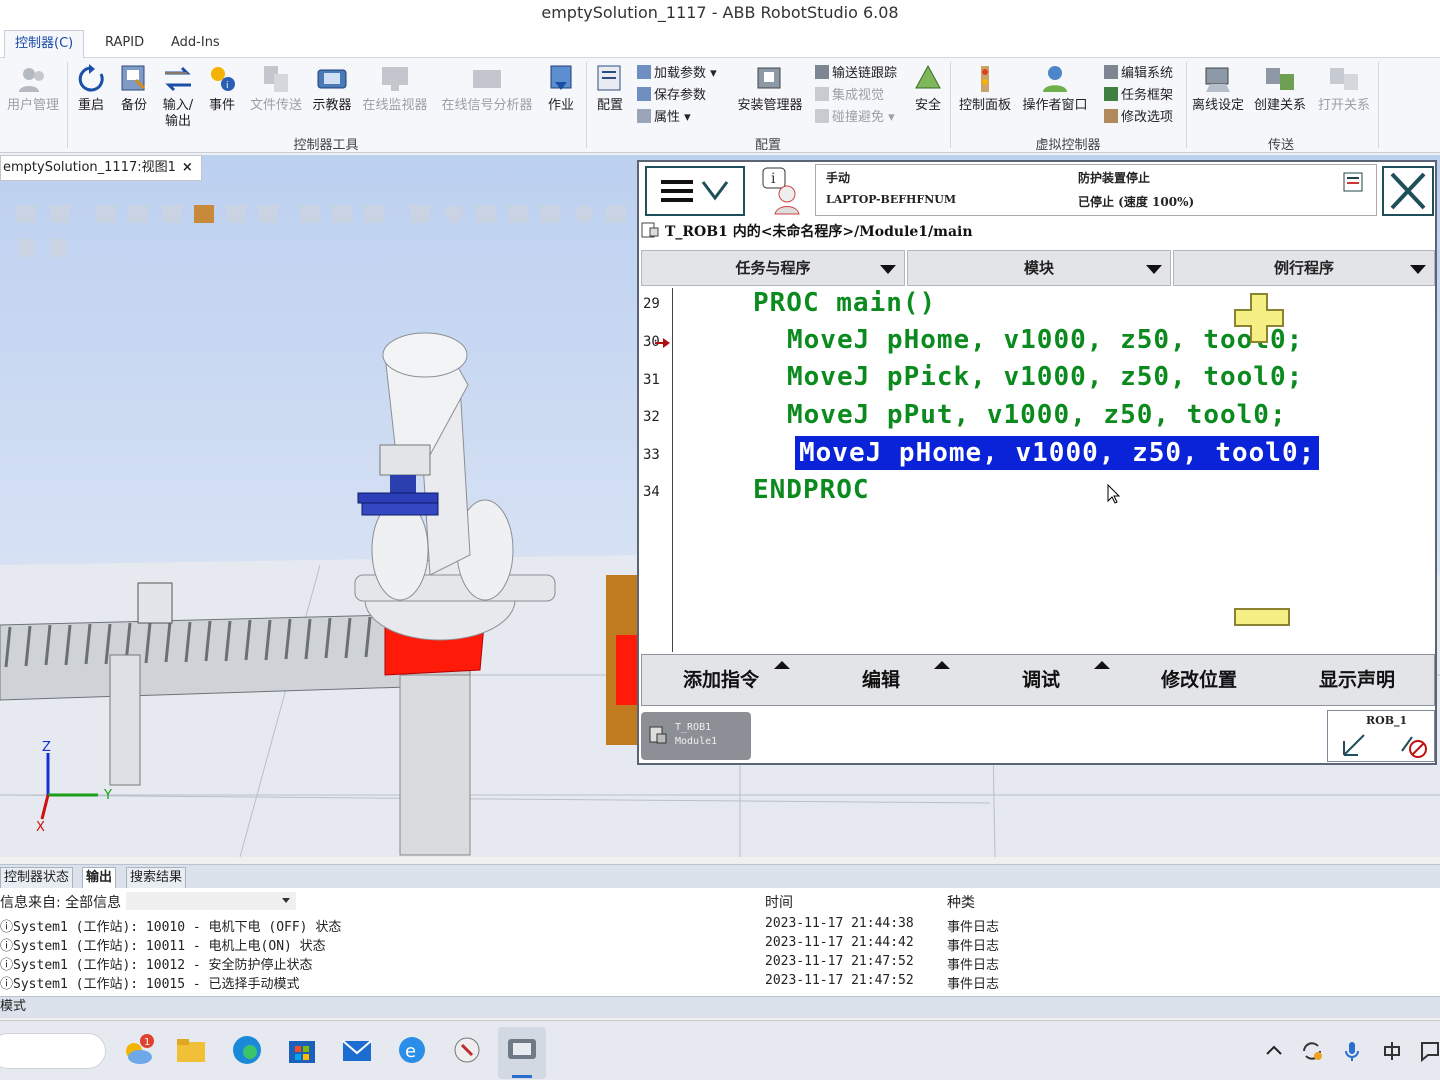  Describe the element at coordinates (671, 96) in the screenshot. I see `save-params-button: 保存参数` at that location.